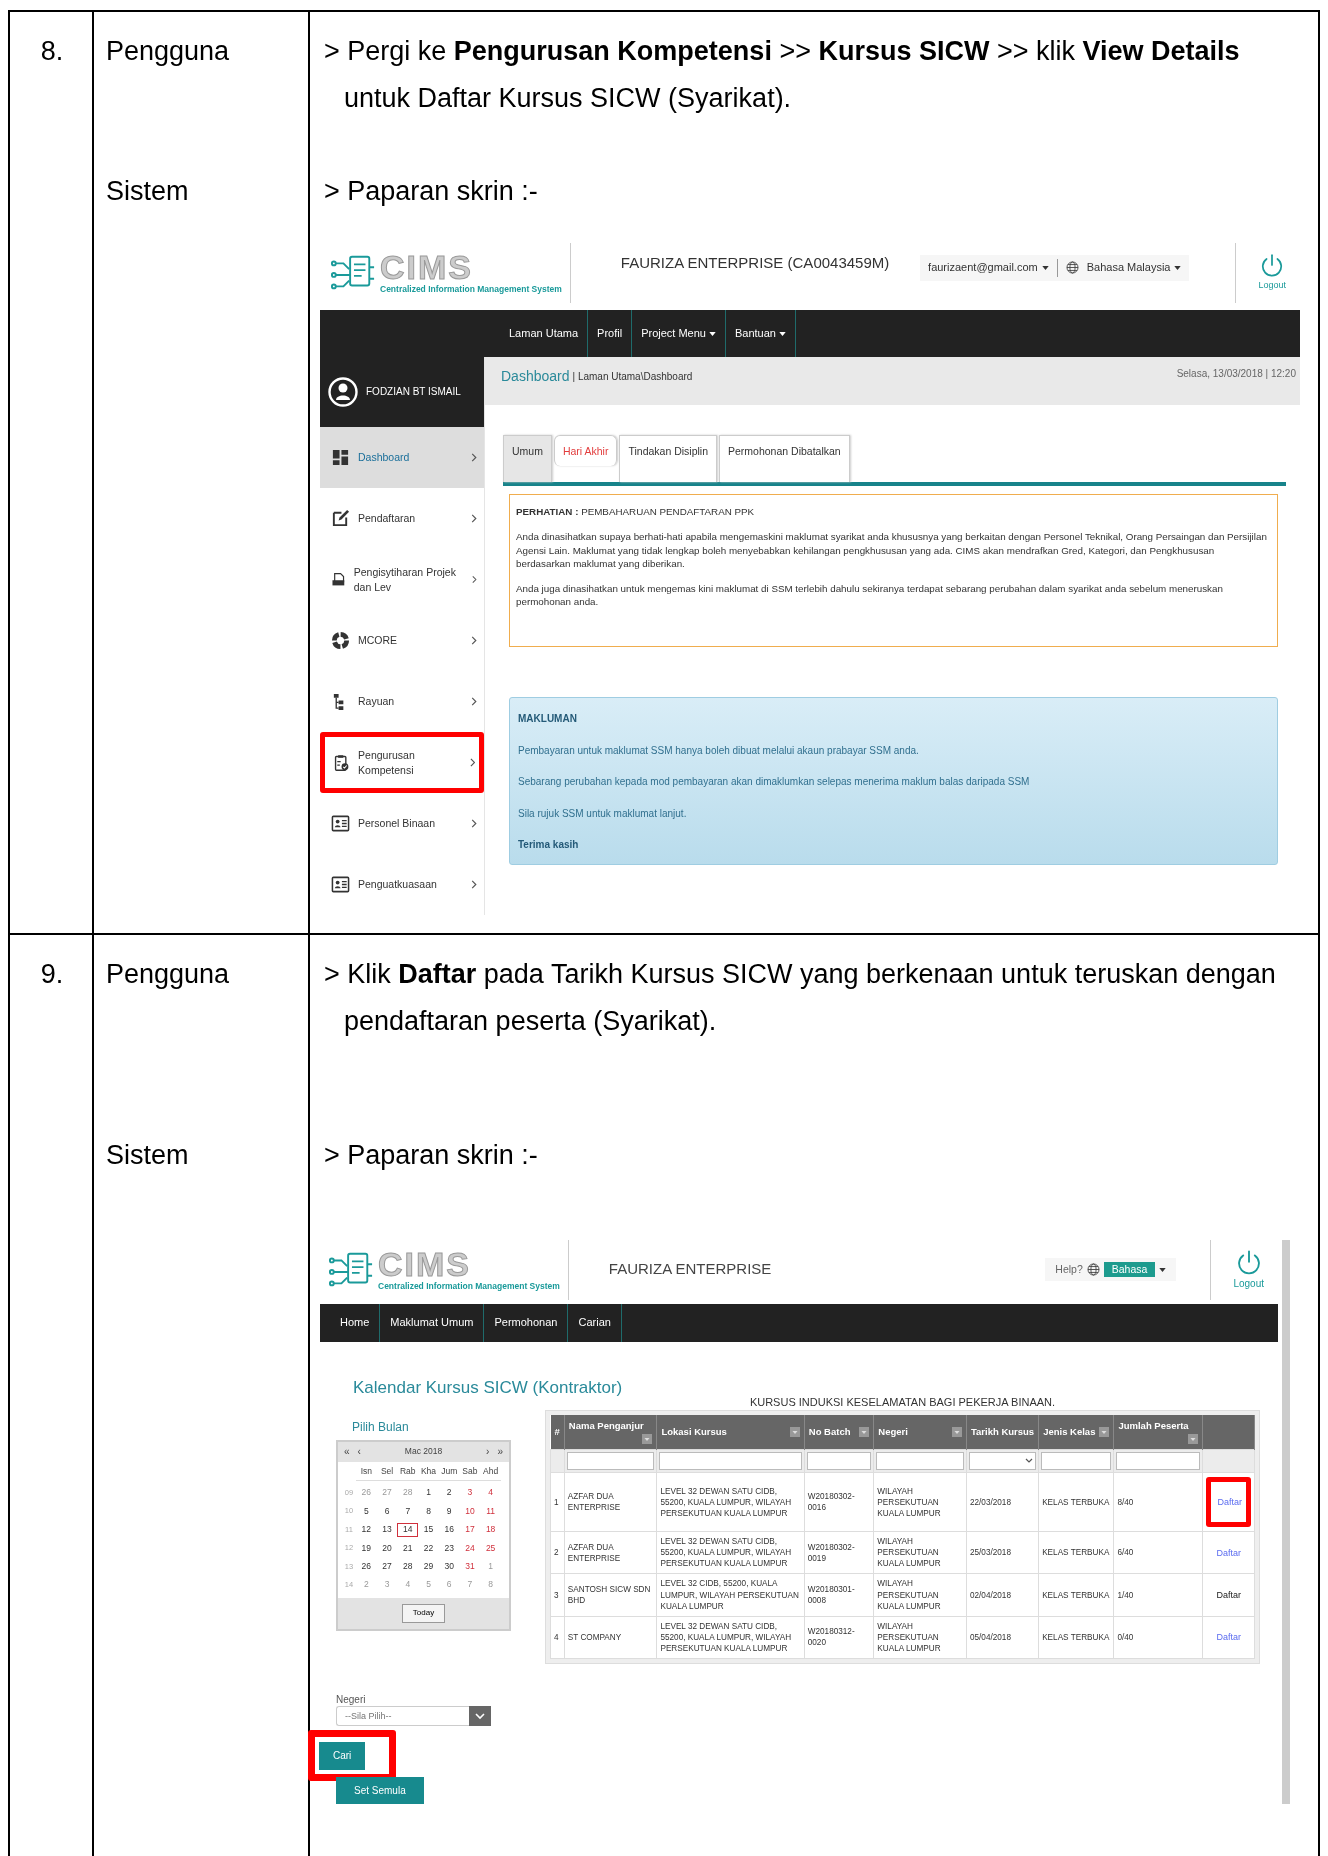 The image size is (1328, 1856). I want to click on action-button: Cari, so click(342, 1756).